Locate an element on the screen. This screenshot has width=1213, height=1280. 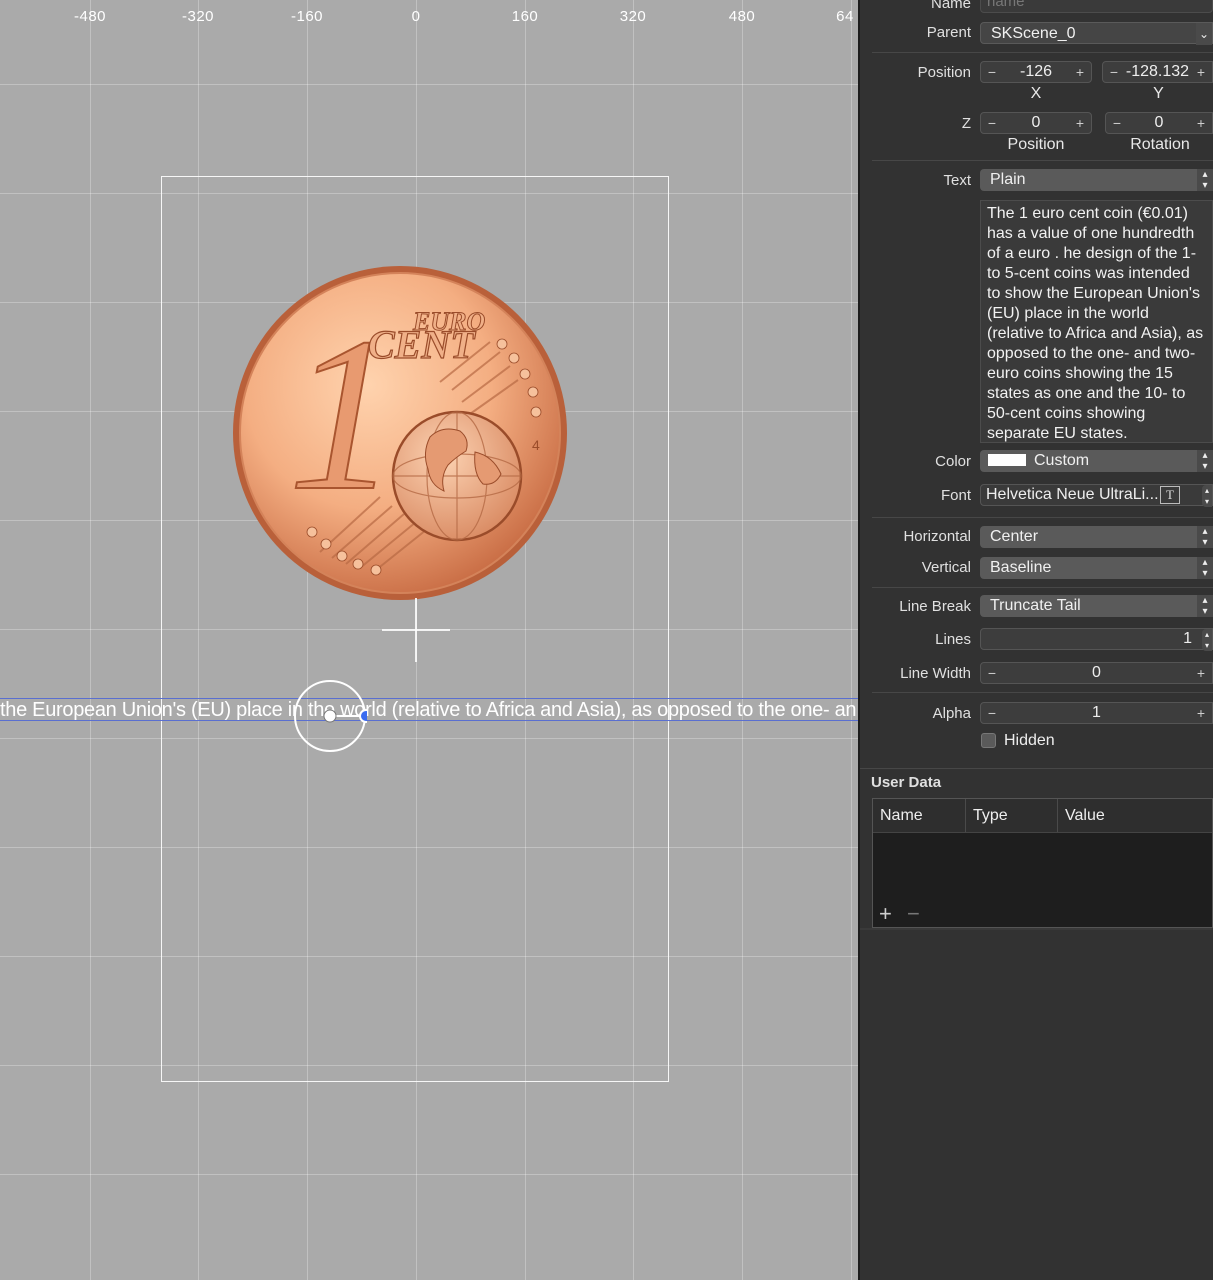
alpha-value: 1 is located at coordinates (1096, 712).